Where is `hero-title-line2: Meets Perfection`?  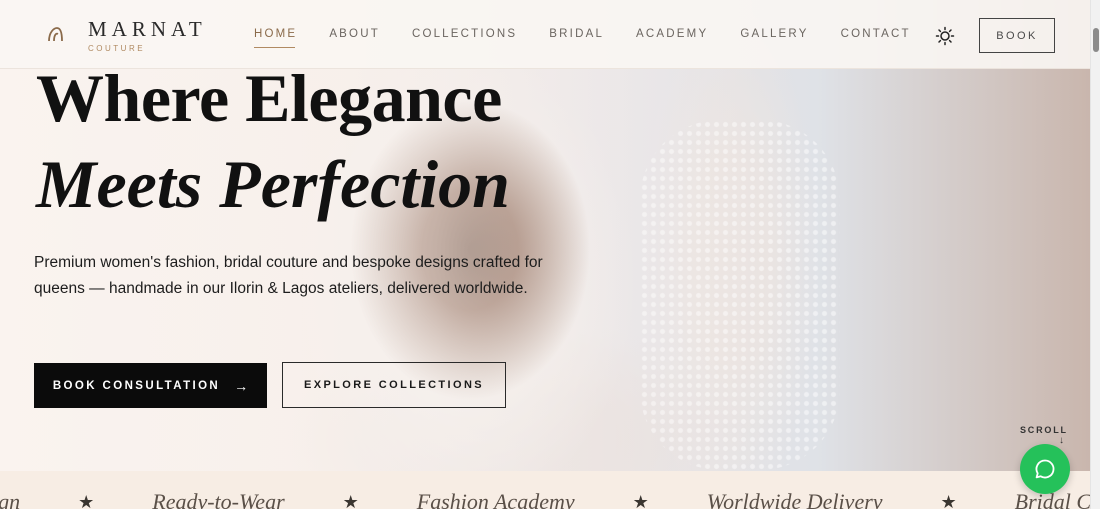 hero-title-line2: Meets Perfection is located at coordinates (273, 184).